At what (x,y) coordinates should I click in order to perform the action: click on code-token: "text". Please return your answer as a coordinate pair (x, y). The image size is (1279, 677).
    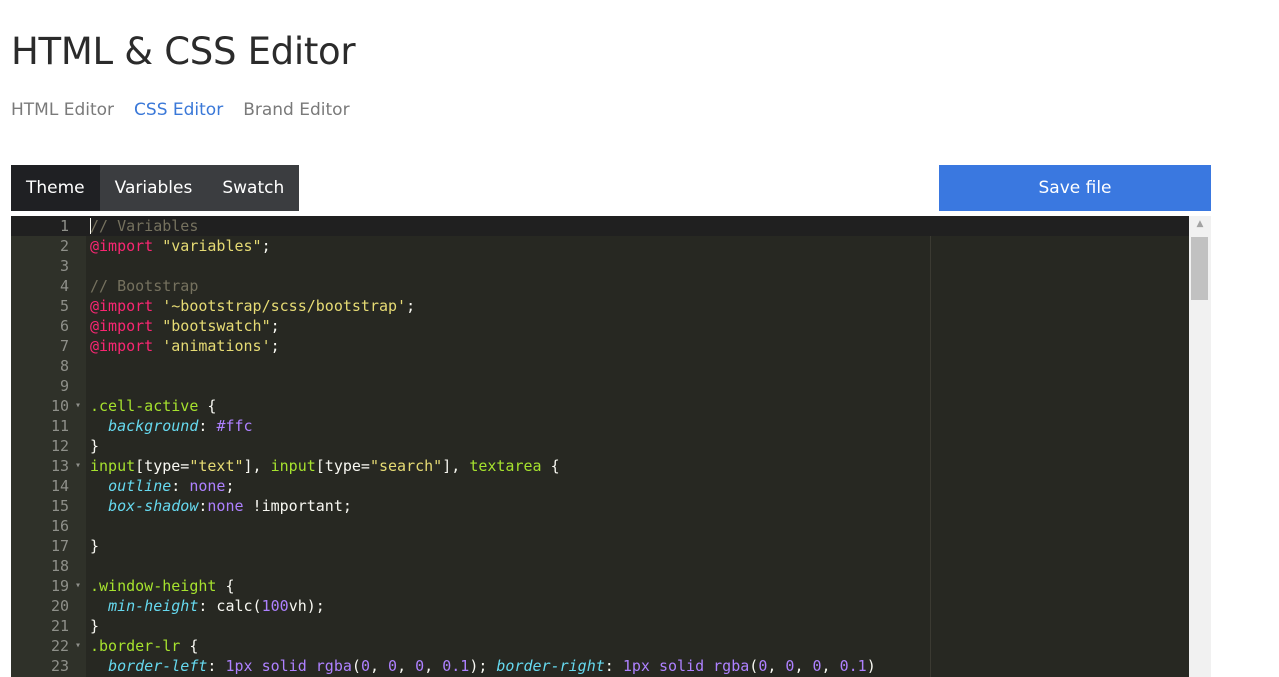
    Looking at the image, I should click on (216, 466).